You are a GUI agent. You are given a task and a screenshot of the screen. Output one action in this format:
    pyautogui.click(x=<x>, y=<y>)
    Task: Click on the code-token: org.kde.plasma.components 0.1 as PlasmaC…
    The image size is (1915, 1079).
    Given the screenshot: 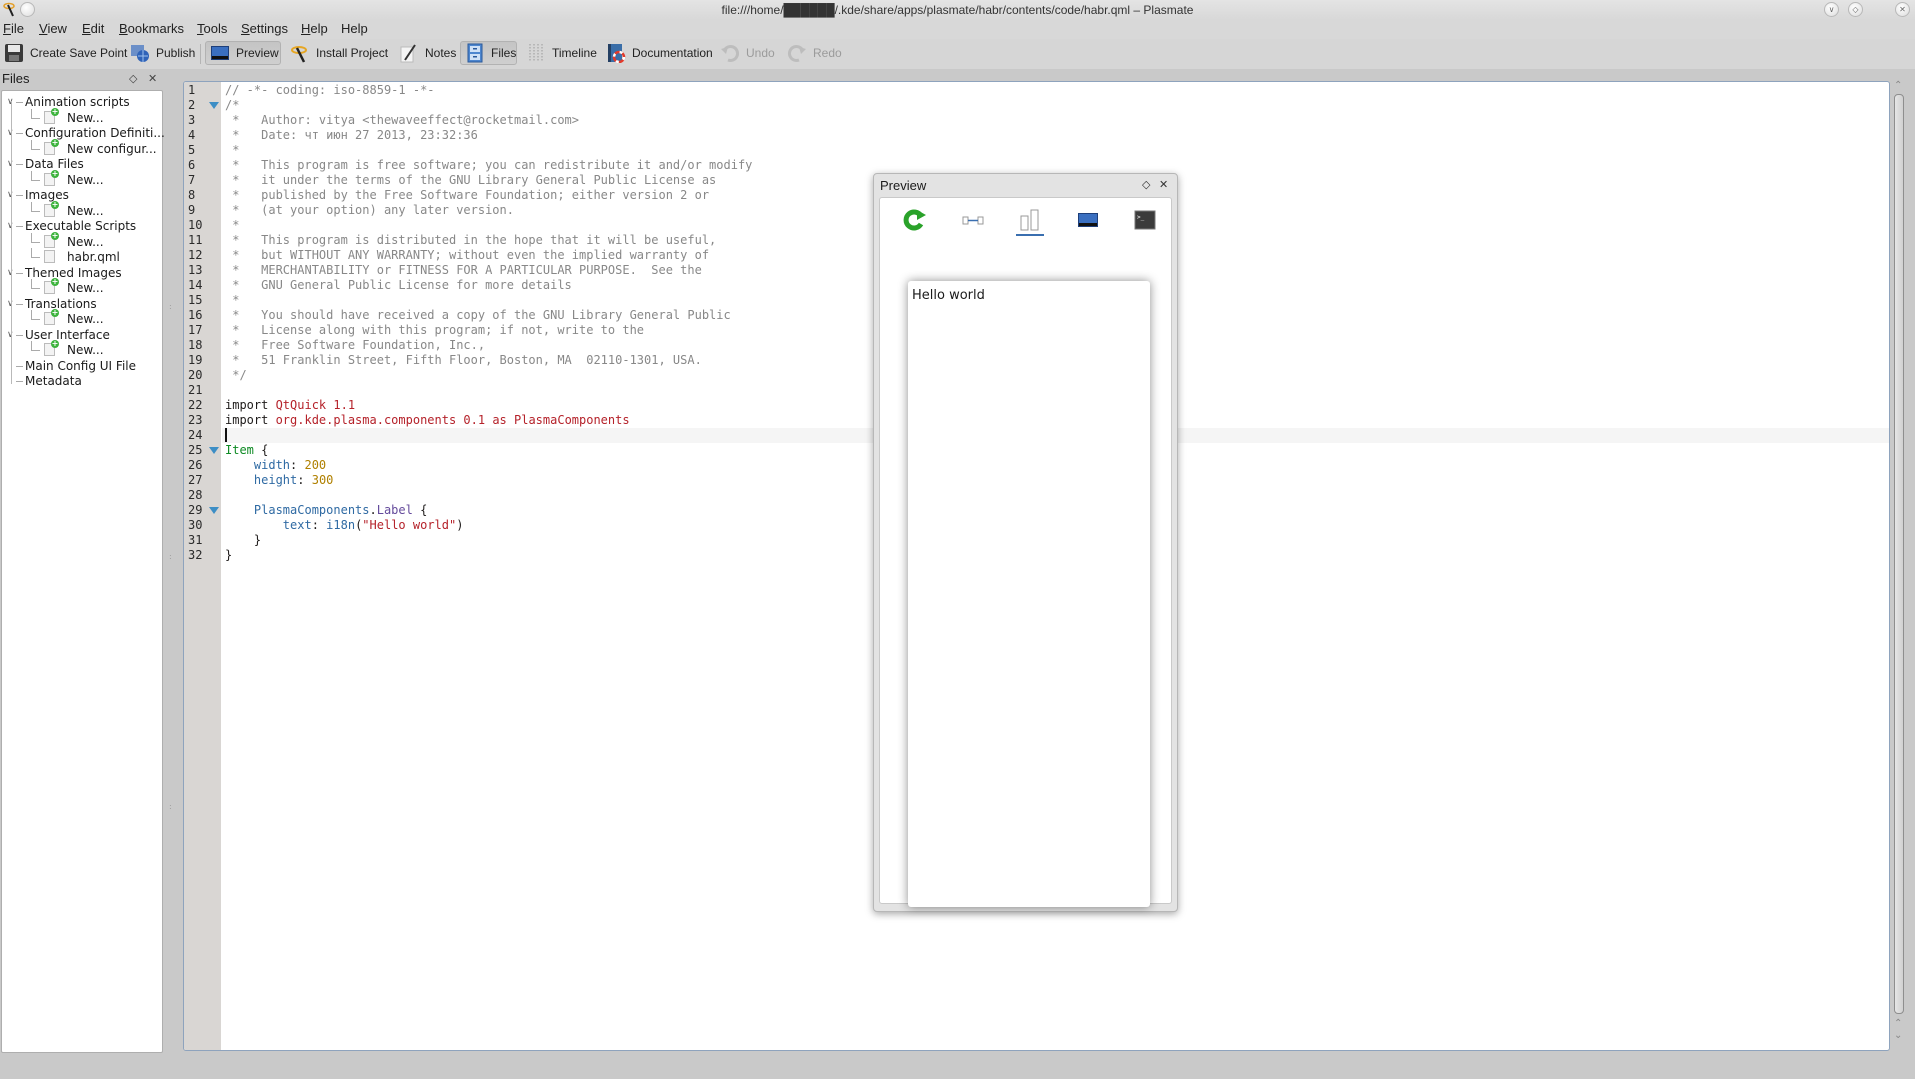 What is the action you would take?
    pyautogui.click(x=452, y=420)
    